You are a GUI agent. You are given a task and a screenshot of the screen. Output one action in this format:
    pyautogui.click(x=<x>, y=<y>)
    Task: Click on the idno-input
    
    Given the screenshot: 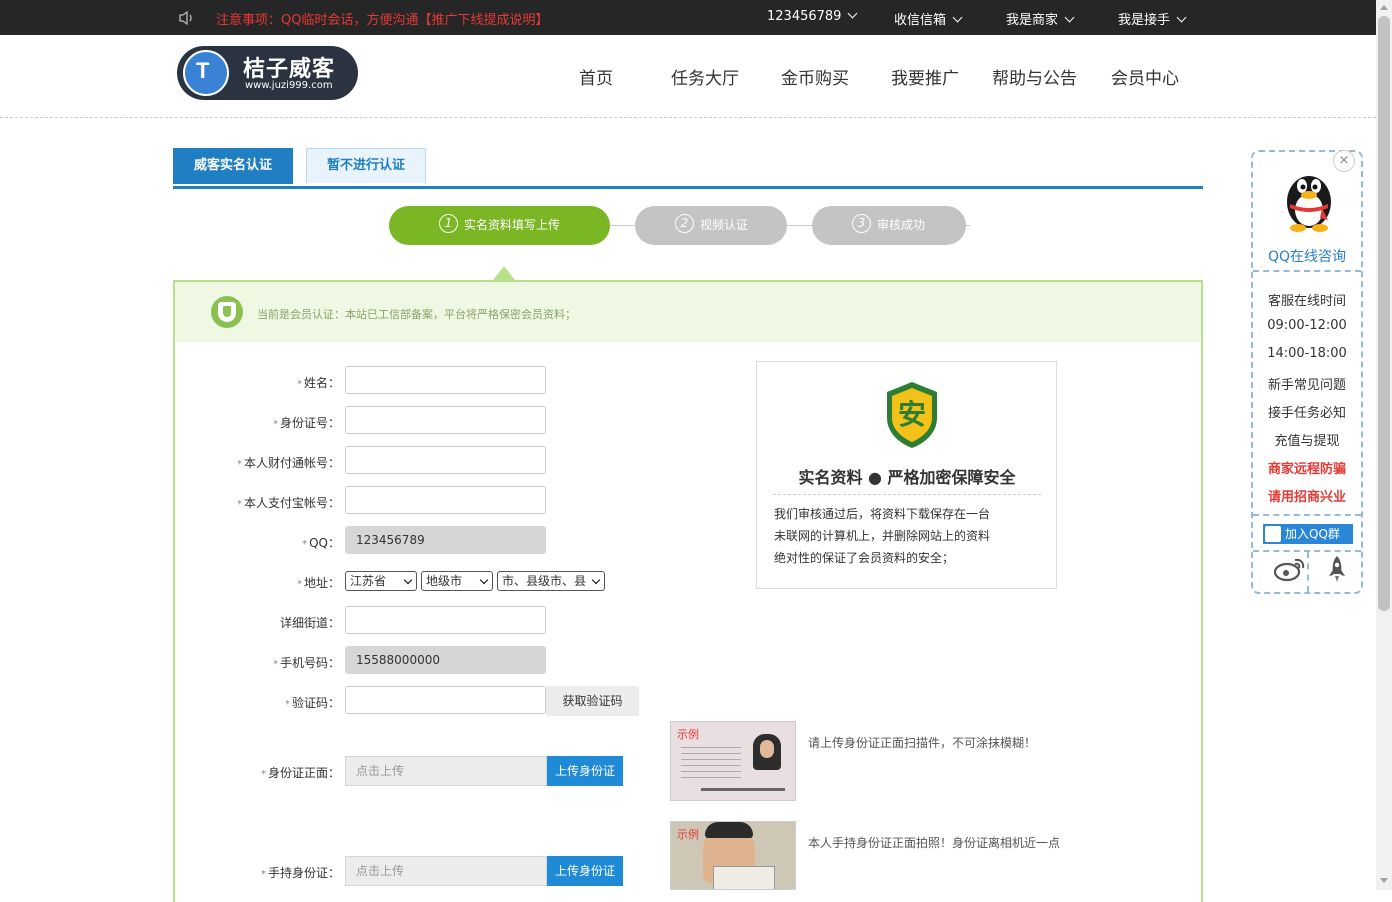 What is the action you would take?
    pyautogui.click(x=445, y=420)
    